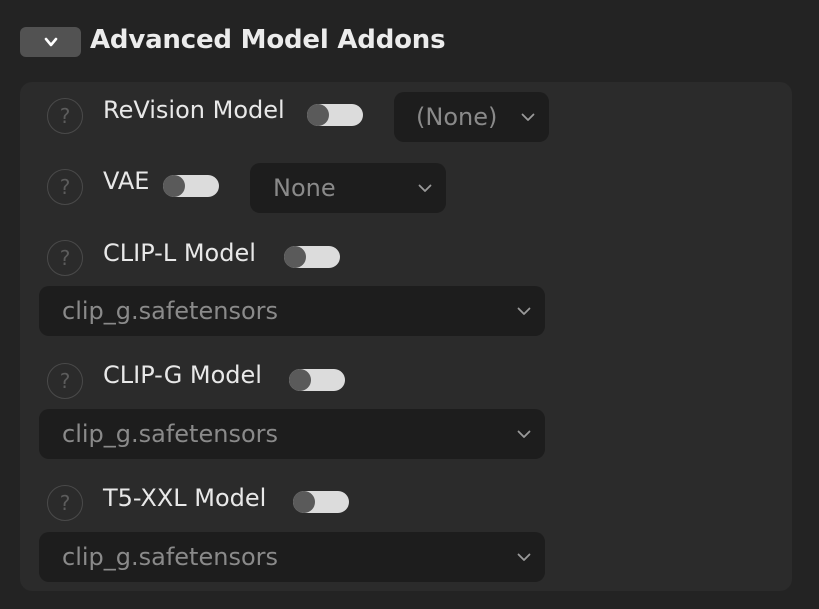  What do you see at coordinates (126, 181) in the screenshot?
I see `vae-label: VAE` at bounding box center [126, 181].